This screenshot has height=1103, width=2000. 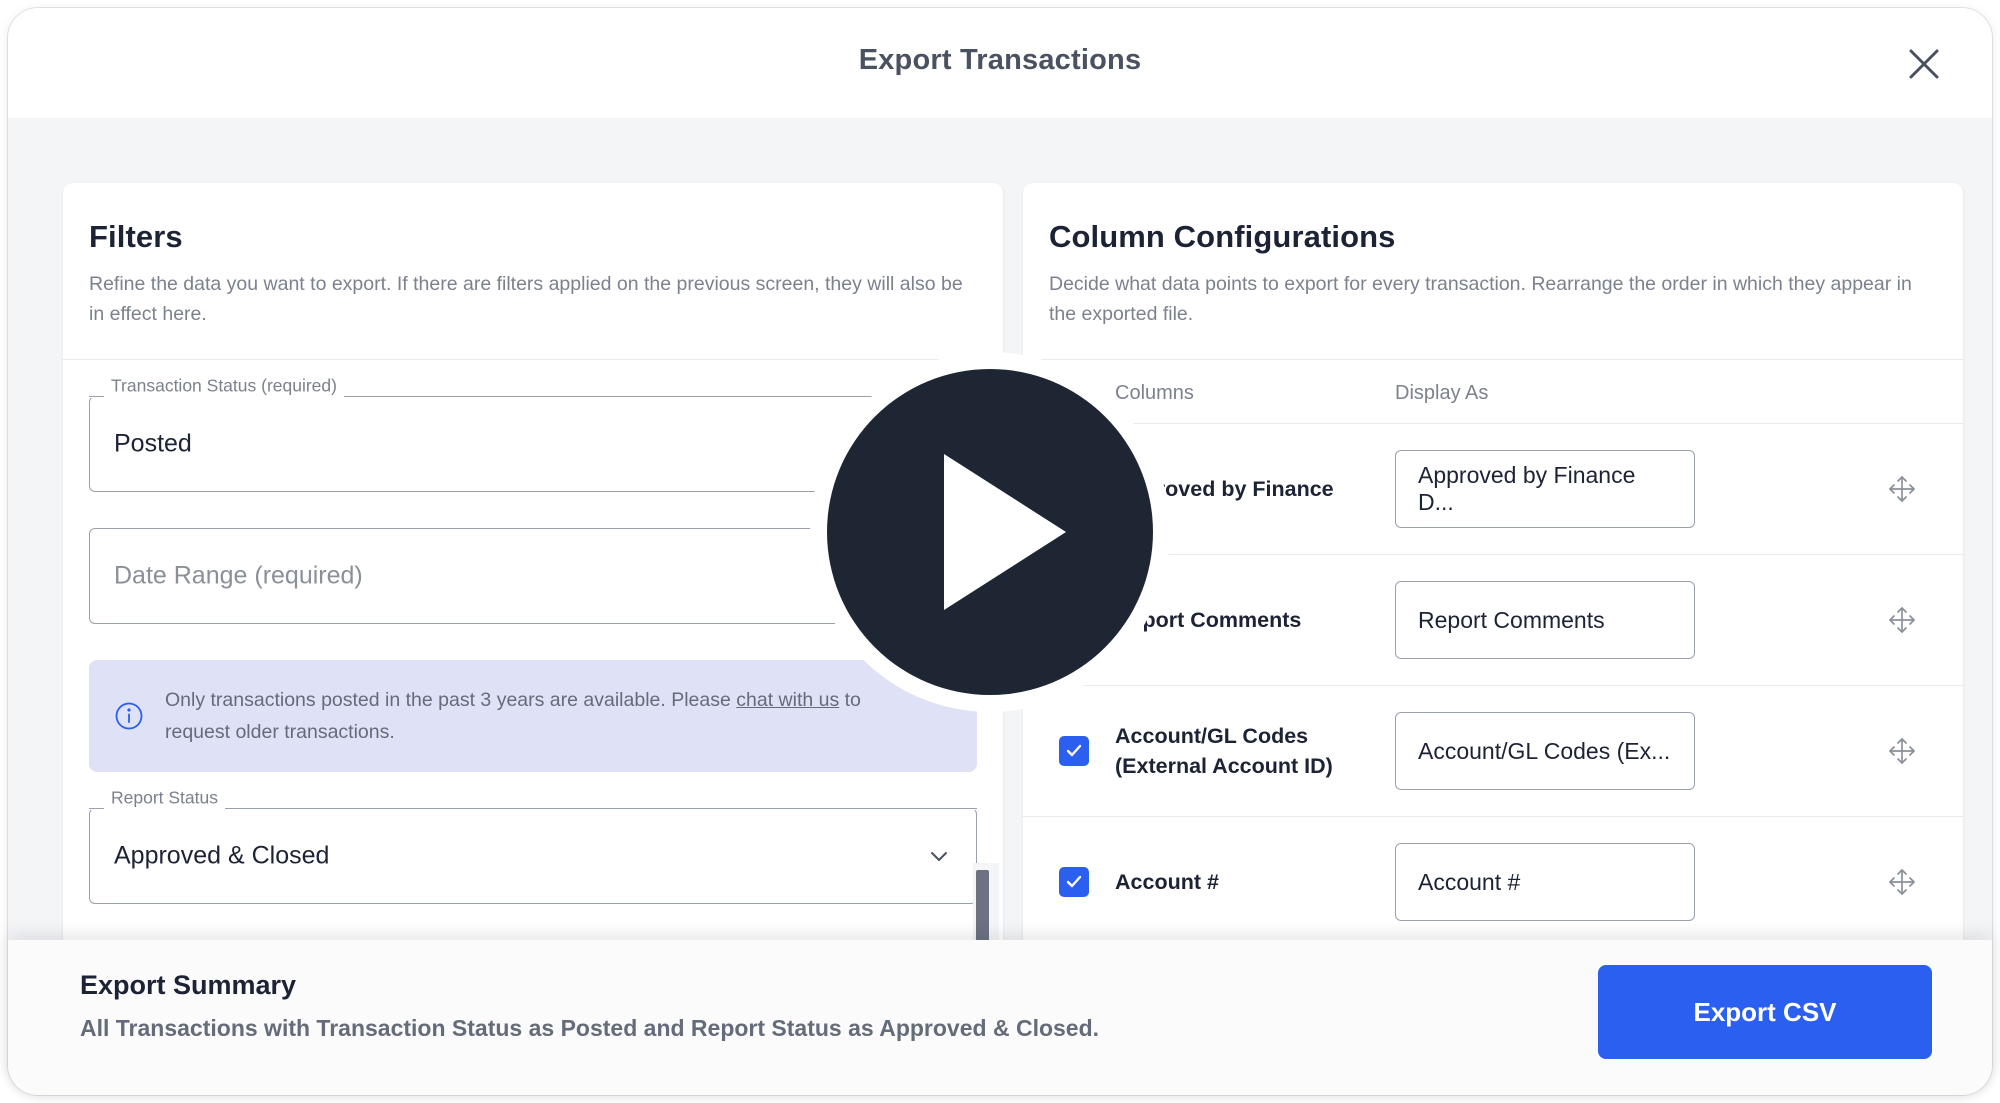 What do you see at coordinates (222, 855) in the screenshot?
I see `report-status-value: Approved & Closed` at bounding box center [222, 855].